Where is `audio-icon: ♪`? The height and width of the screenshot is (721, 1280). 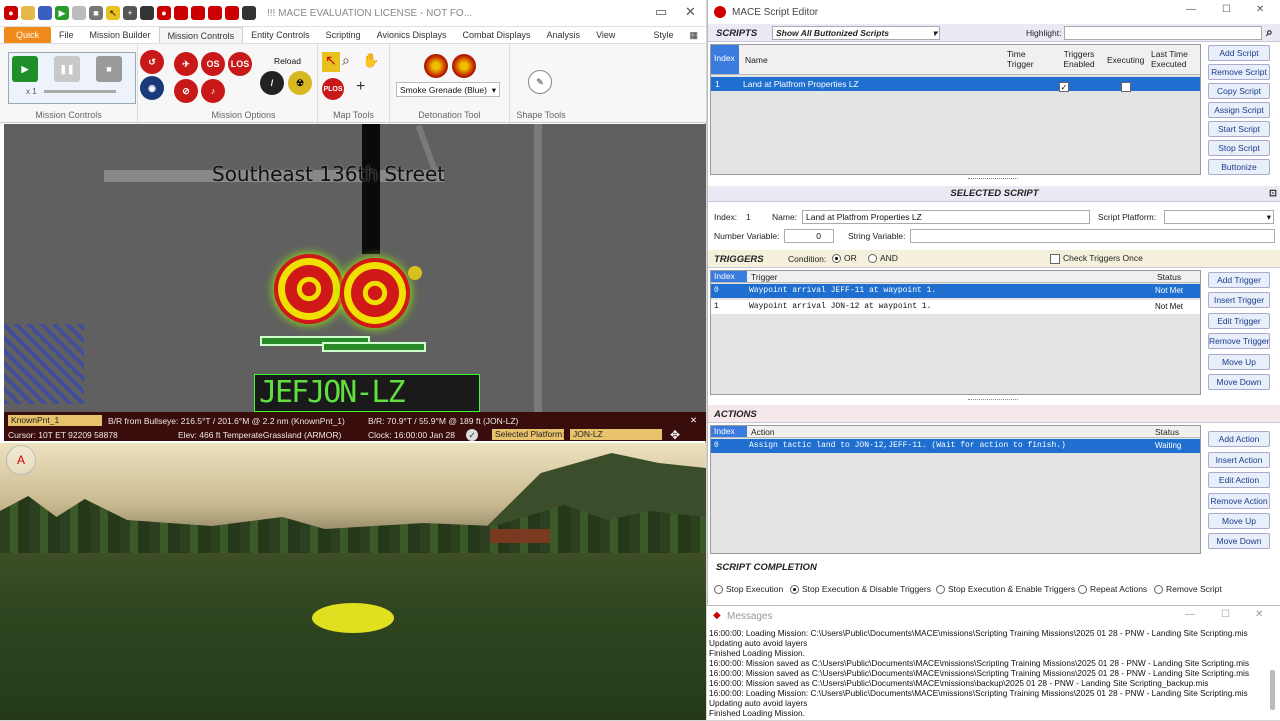
audio-icon: ♪ is located at coordinates (213, 91).